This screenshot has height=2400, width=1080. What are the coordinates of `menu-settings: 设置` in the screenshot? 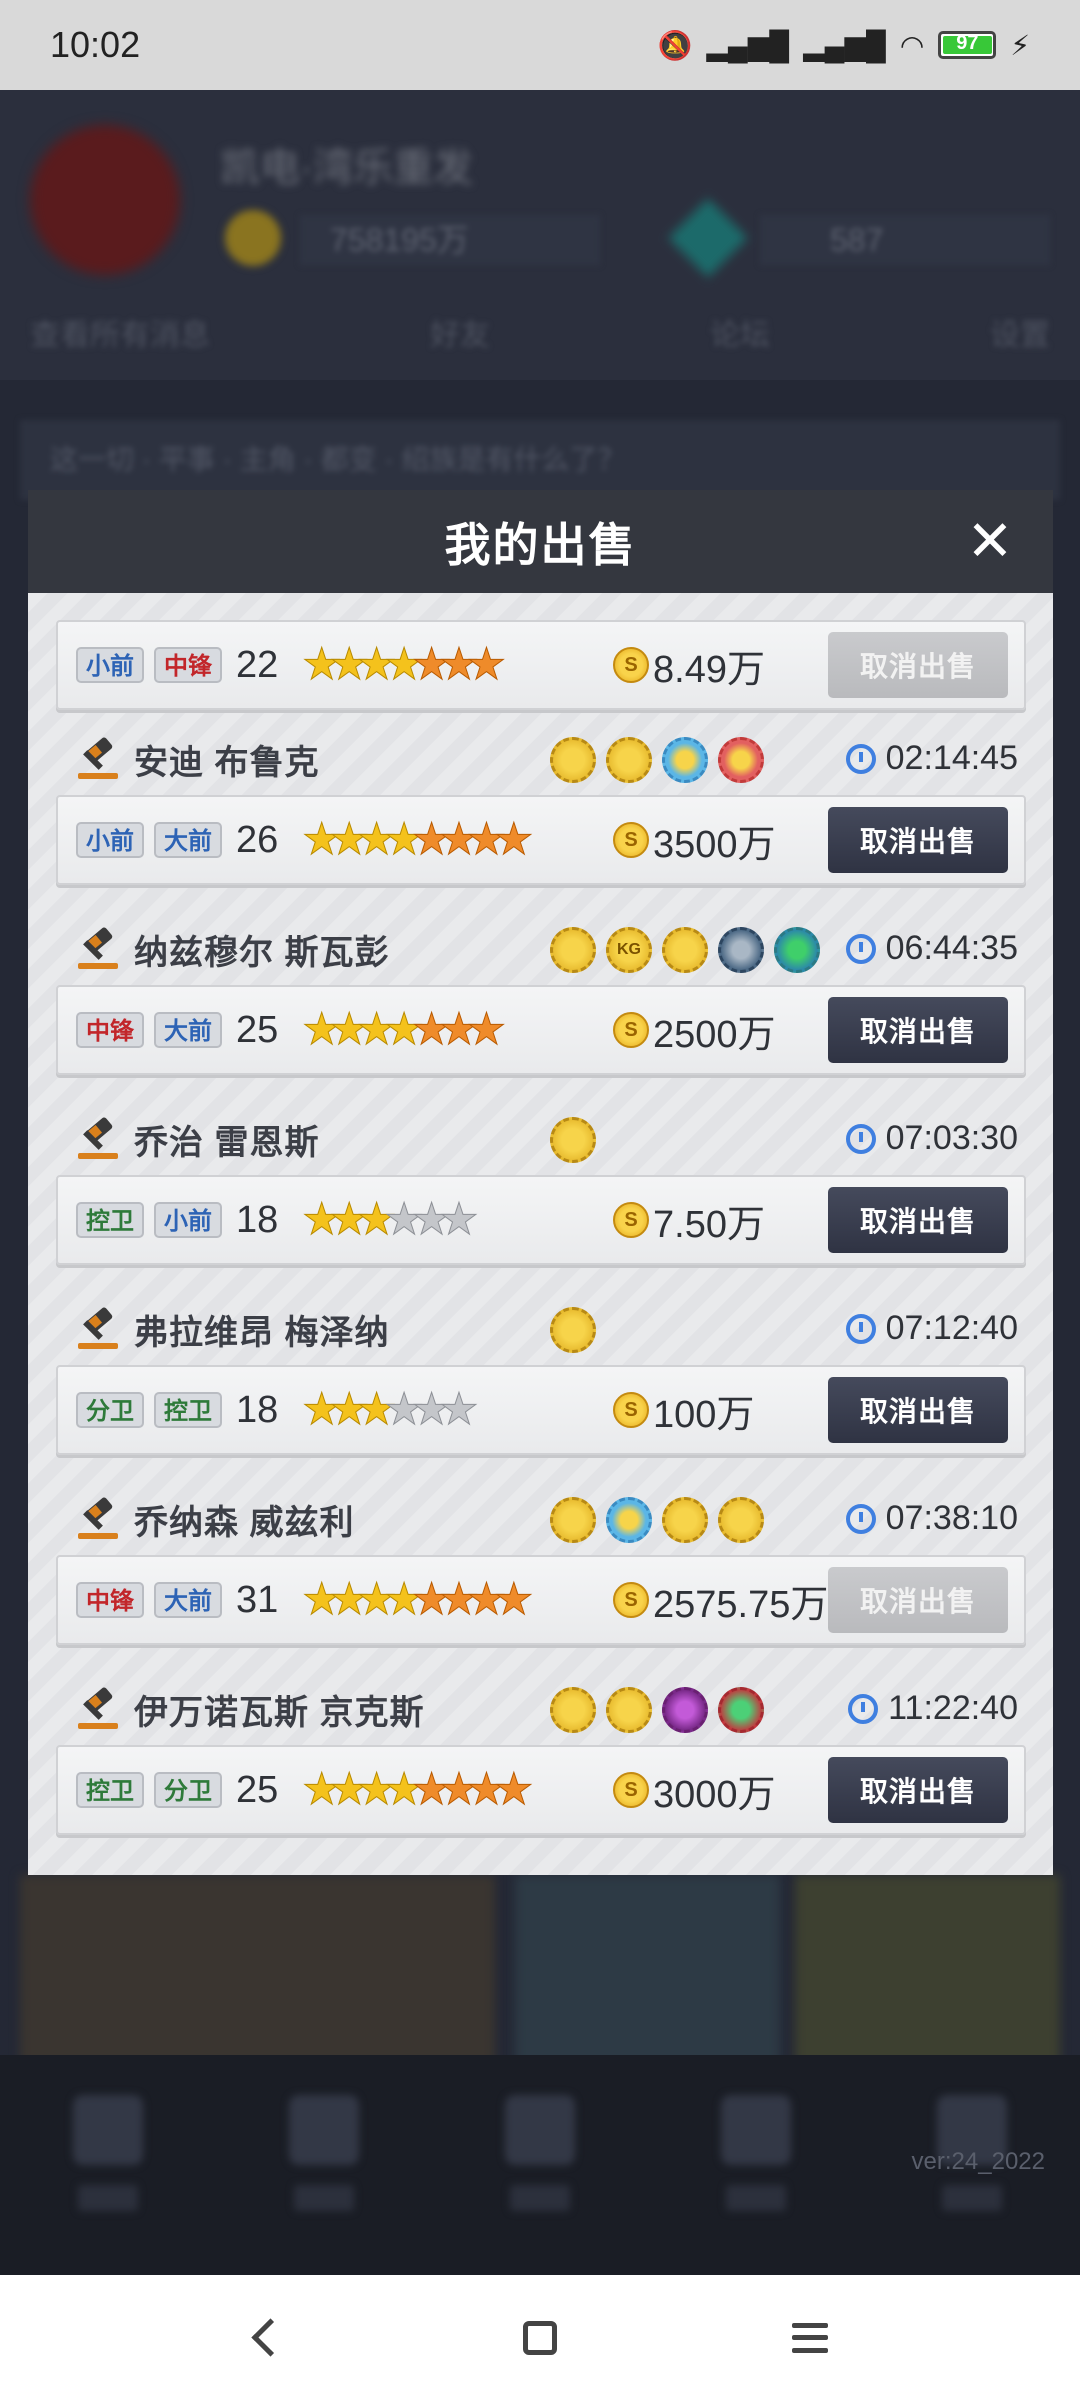 It's located at (1020, 335).